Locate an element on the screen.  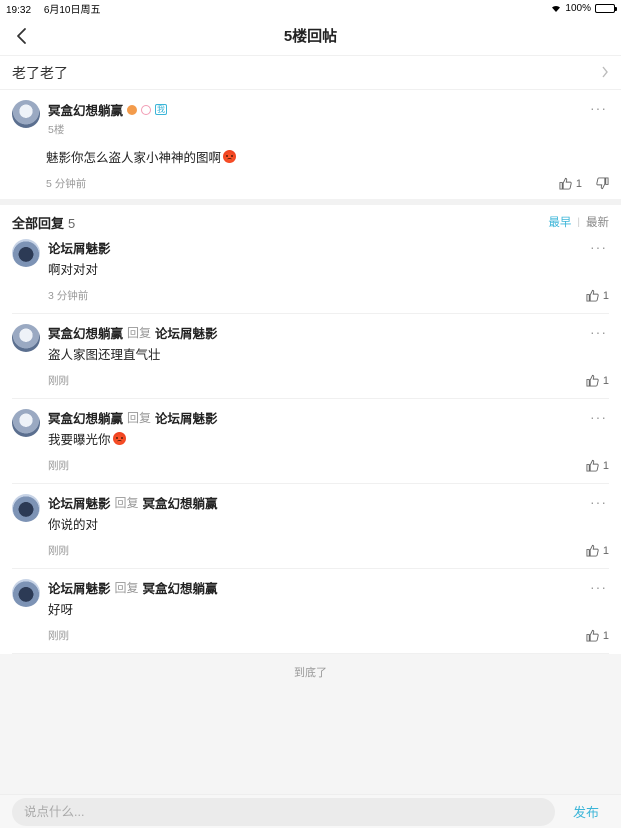
back-arrow-icon is located at coordinates (22, 36).